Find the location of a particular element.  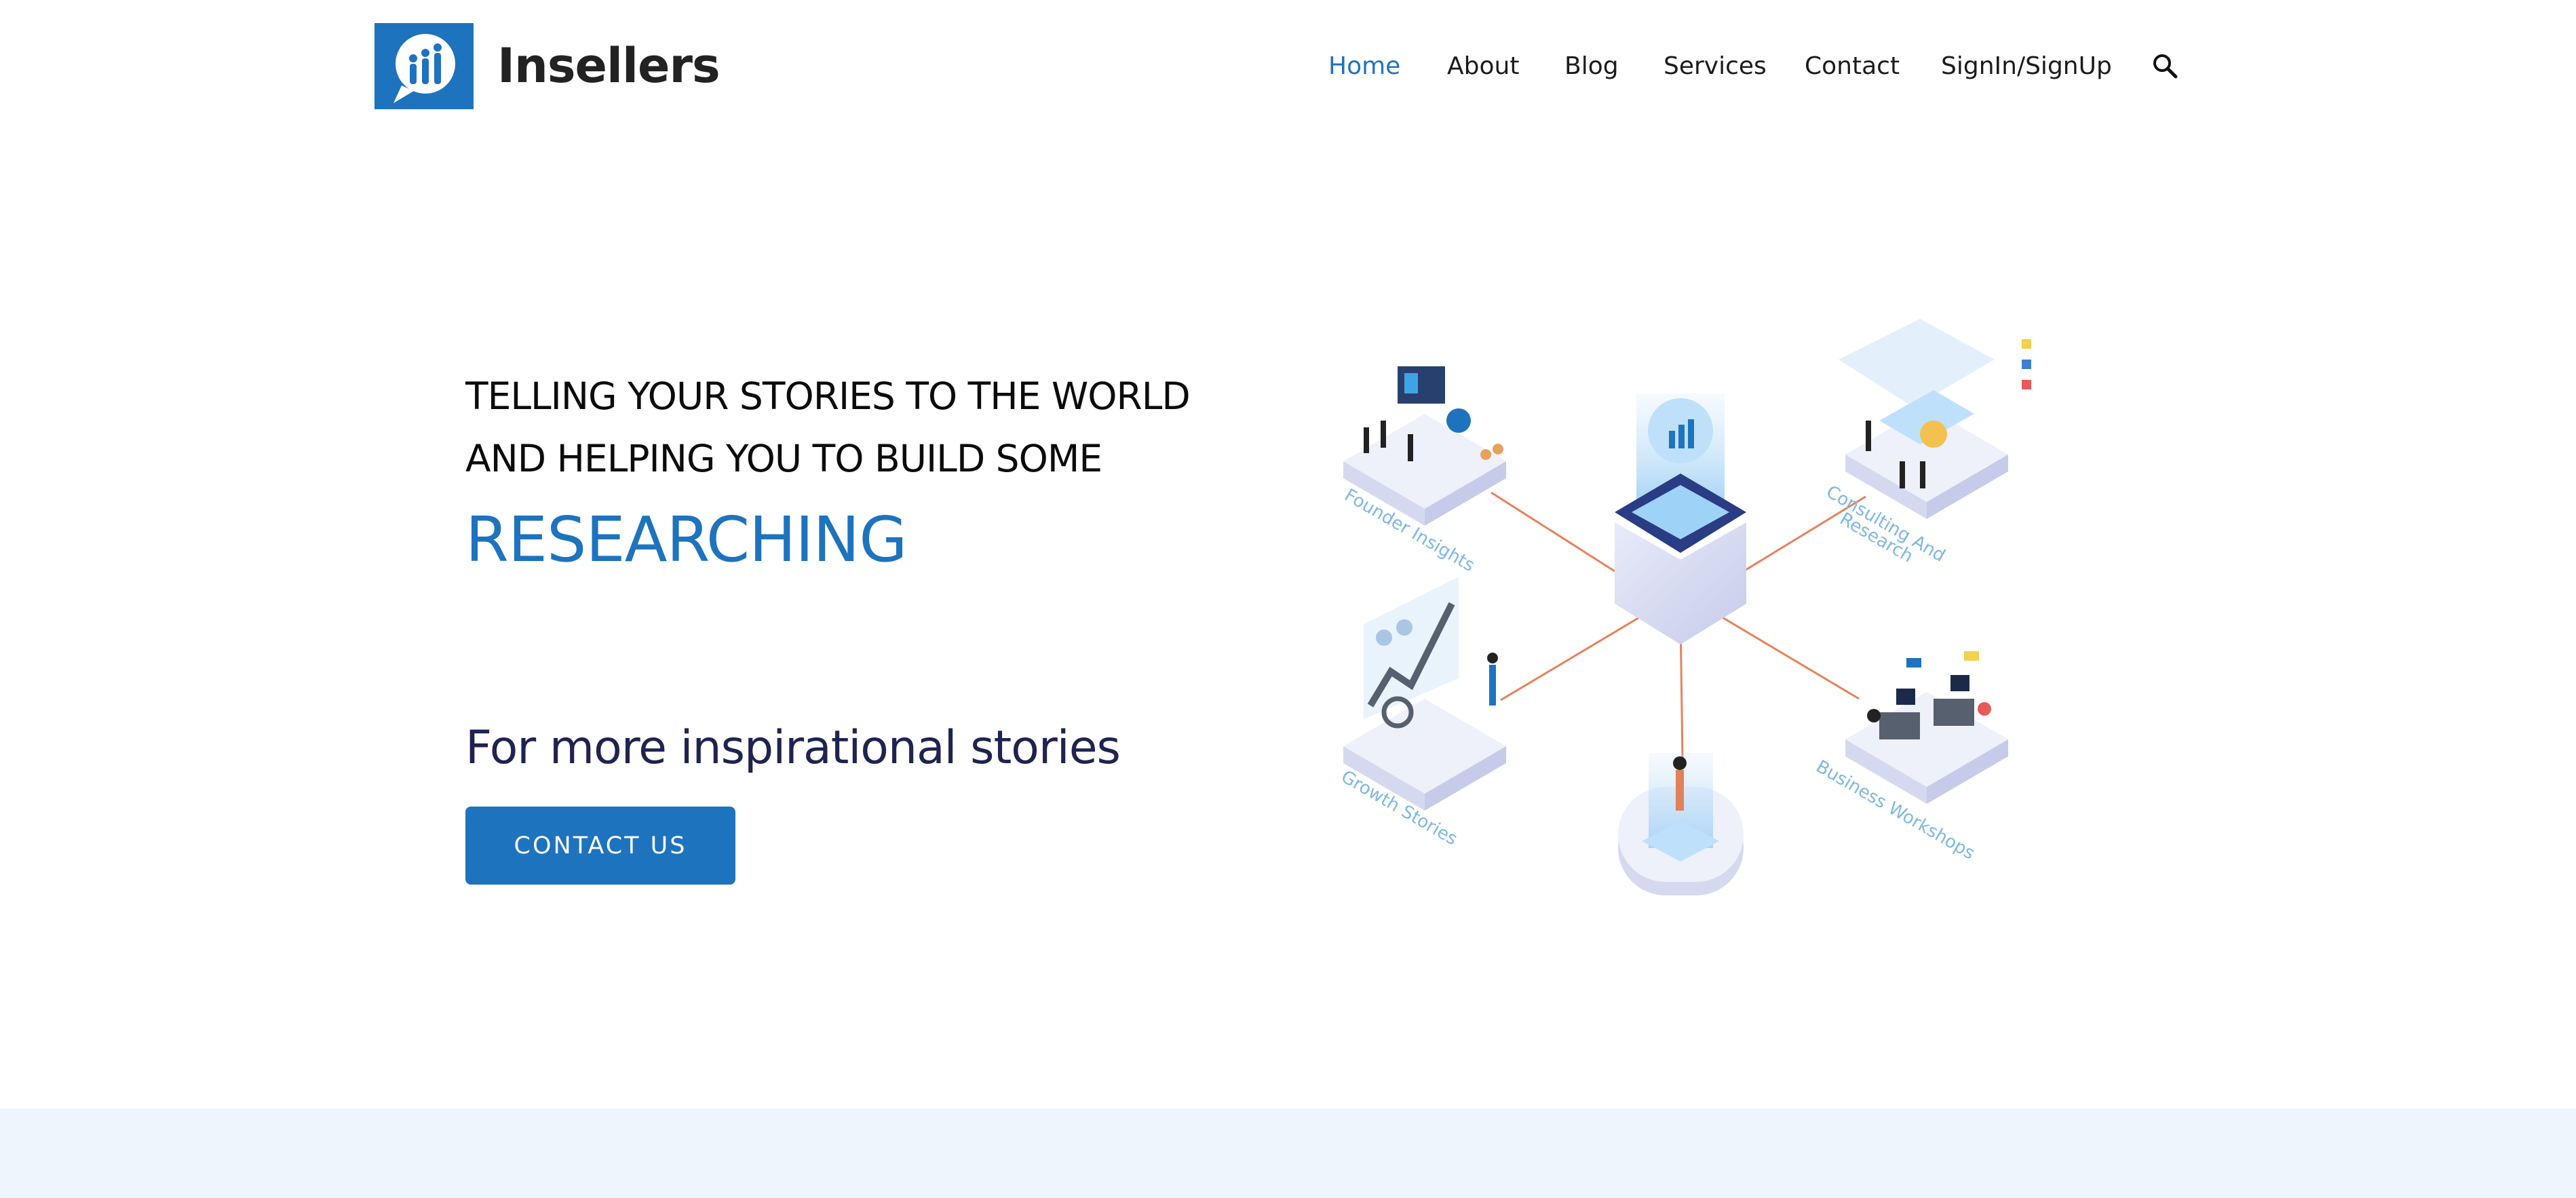

brand-logo is located at coordinates (424, 66).